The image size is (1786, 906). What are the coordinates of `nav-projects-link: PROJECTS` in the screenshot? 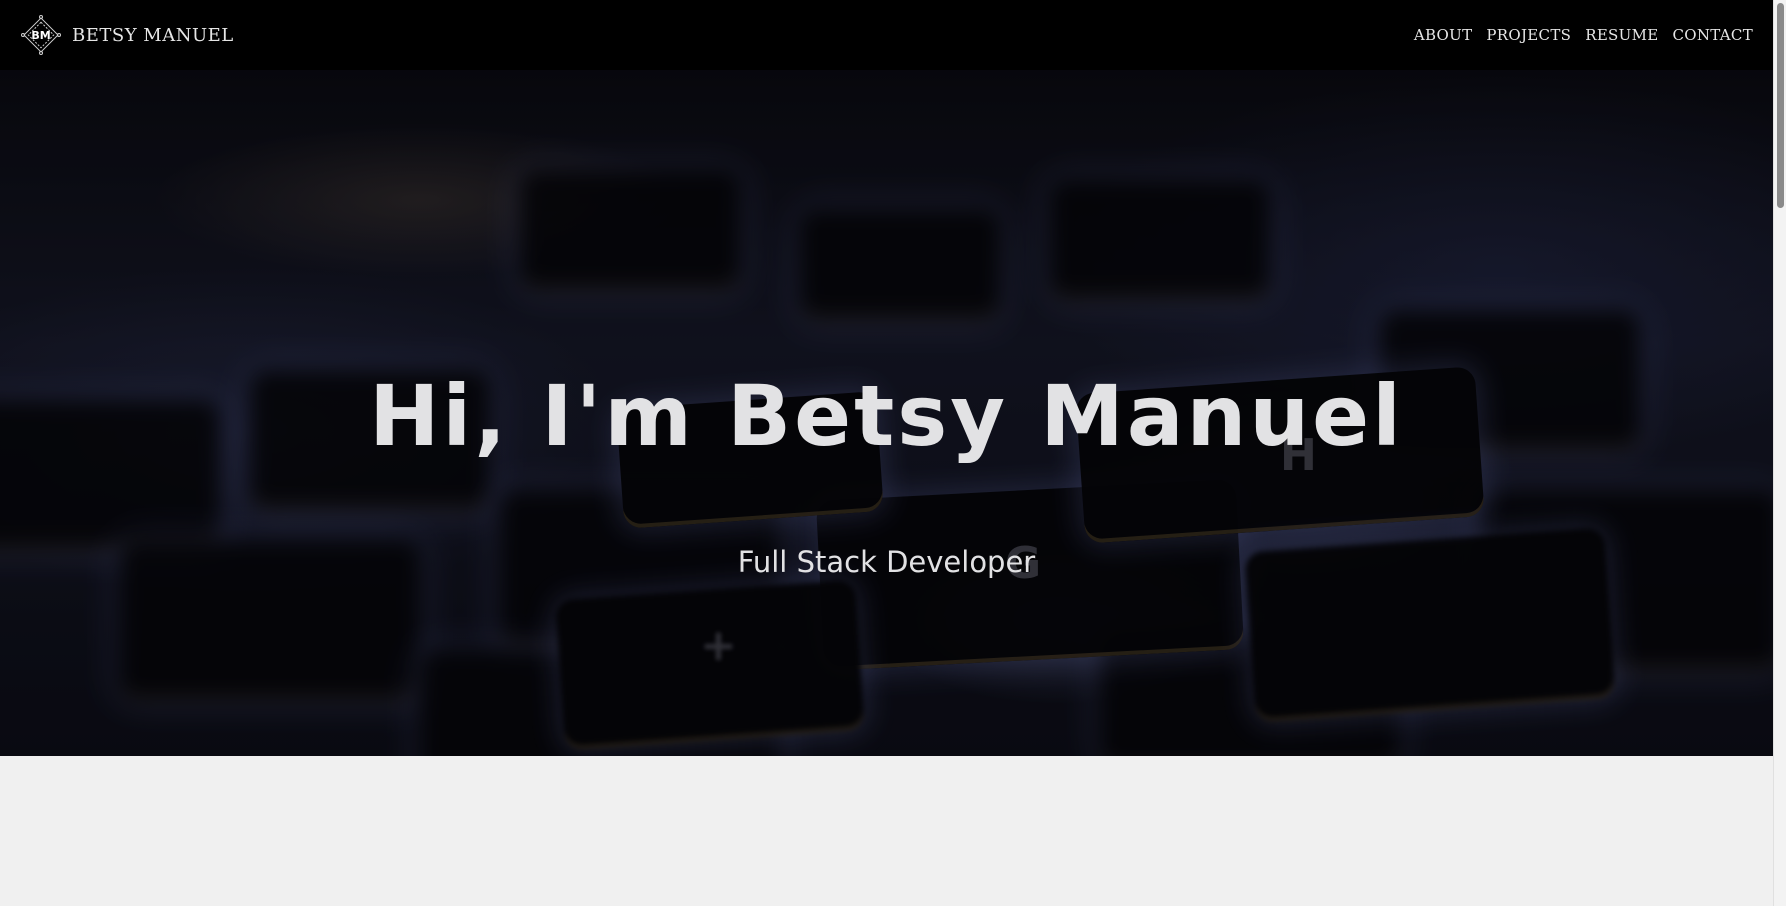 It's located at (1528, 35).